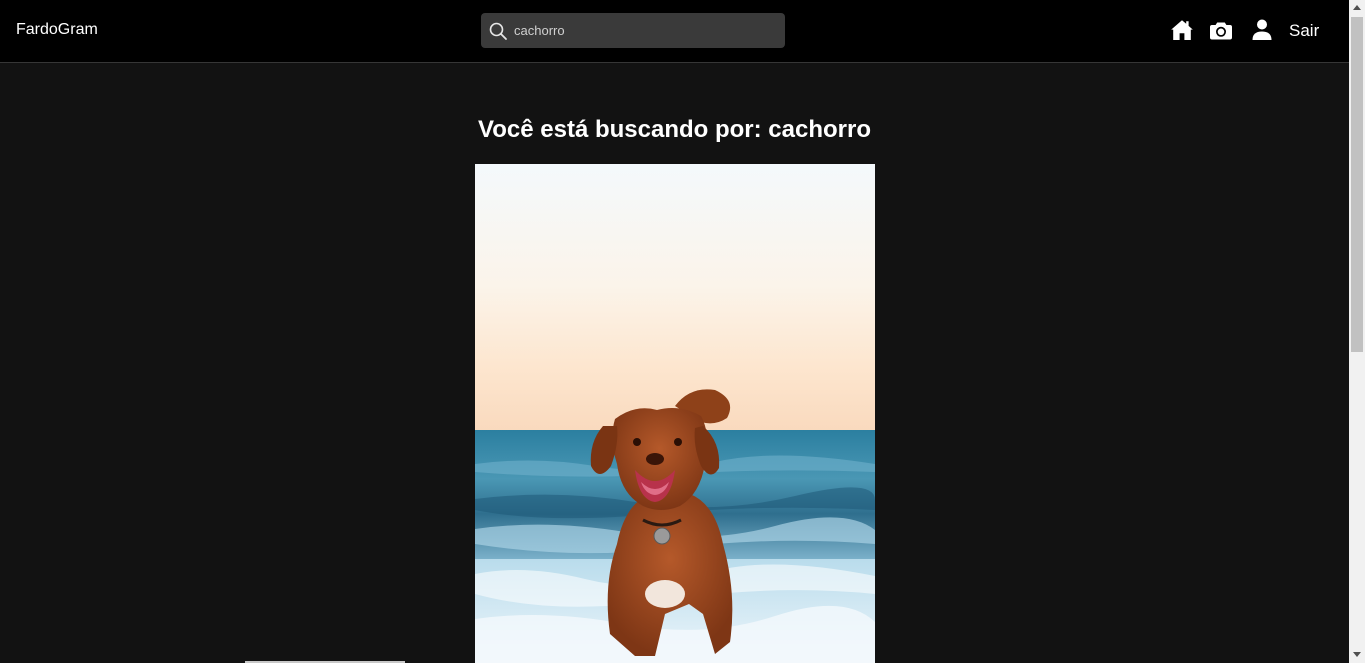 The height and width of the screenshot is (663, 1365). What do you see at coordinates (57, 30) in the screenshot?
I see `brand-logo: FardoGram` at bounding box center [57, 30].